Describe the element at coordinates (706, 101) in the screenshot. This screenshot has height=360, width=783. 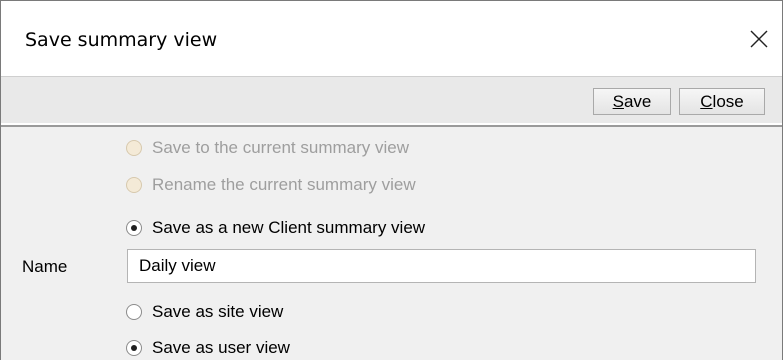
I see `close-mnemonic: C` at that location.